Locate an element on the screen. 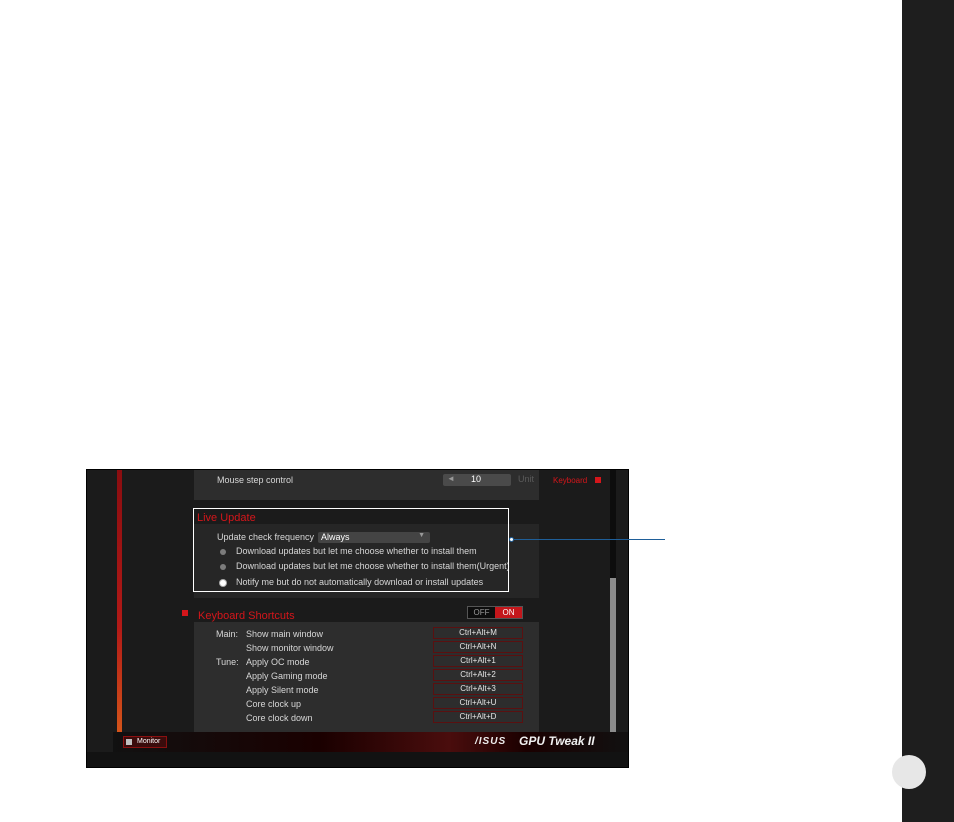 This screenshot has height=822, width=954. mouse-step-stepper: ◄ 10 is located at coordinates (477, 480).